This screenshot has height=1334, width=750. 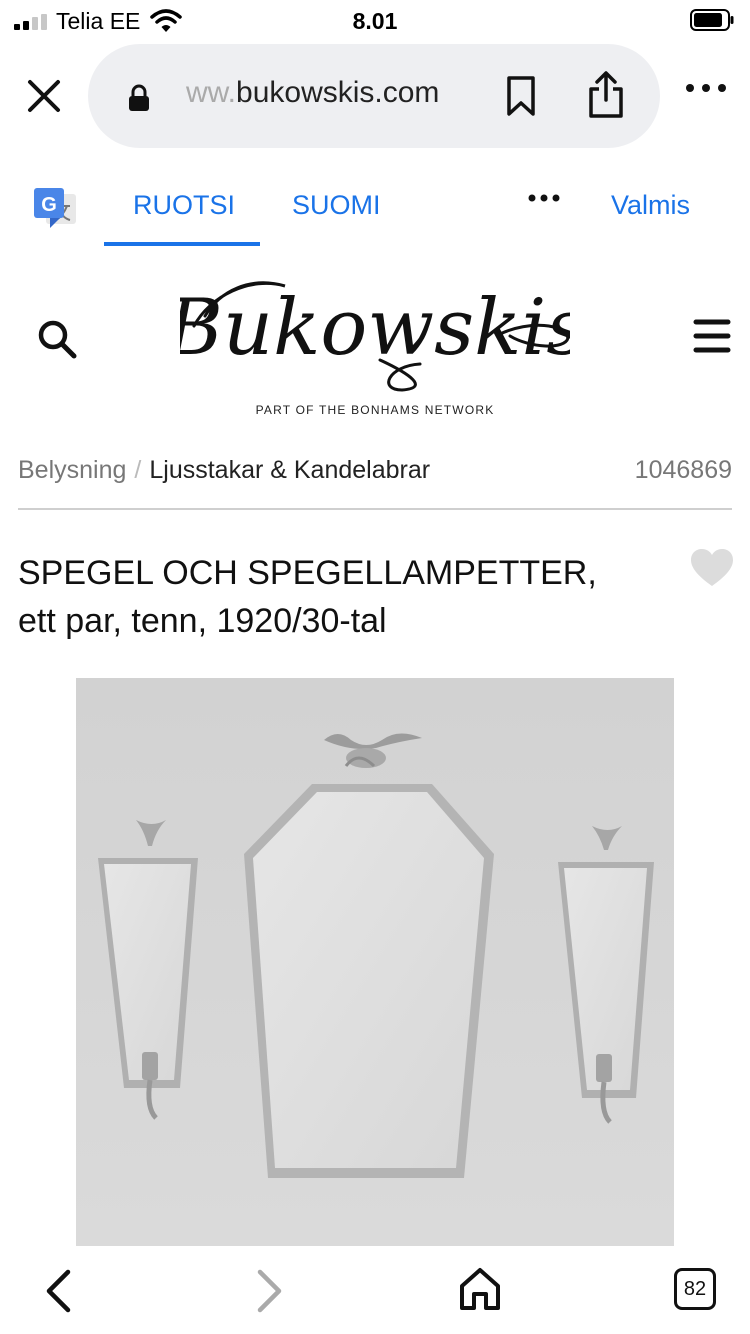 I want to click on site-logo: Bukowskis, so click(x=375, y=326).